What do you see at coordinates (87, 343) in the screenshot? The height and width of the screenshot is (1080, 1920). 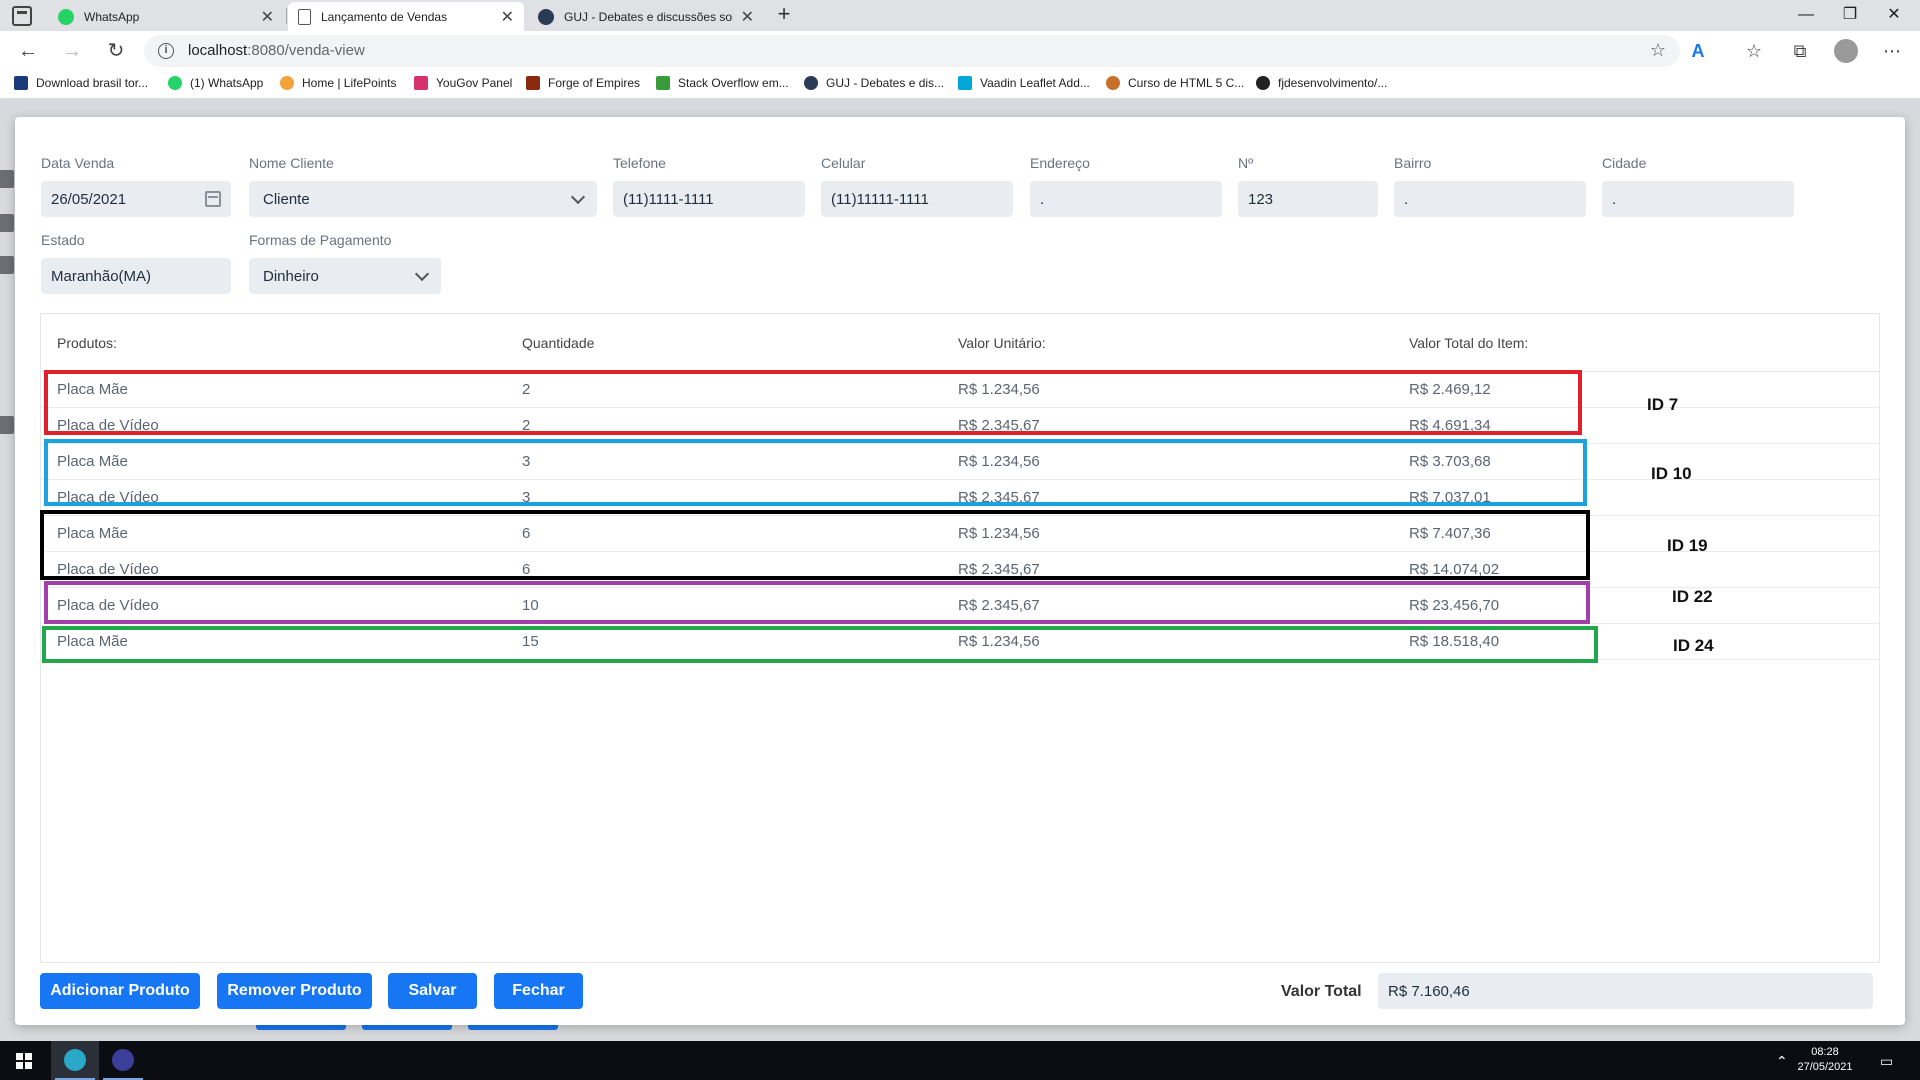 I see `header-produtos: Produtos:` at bounding box center [87, 343].